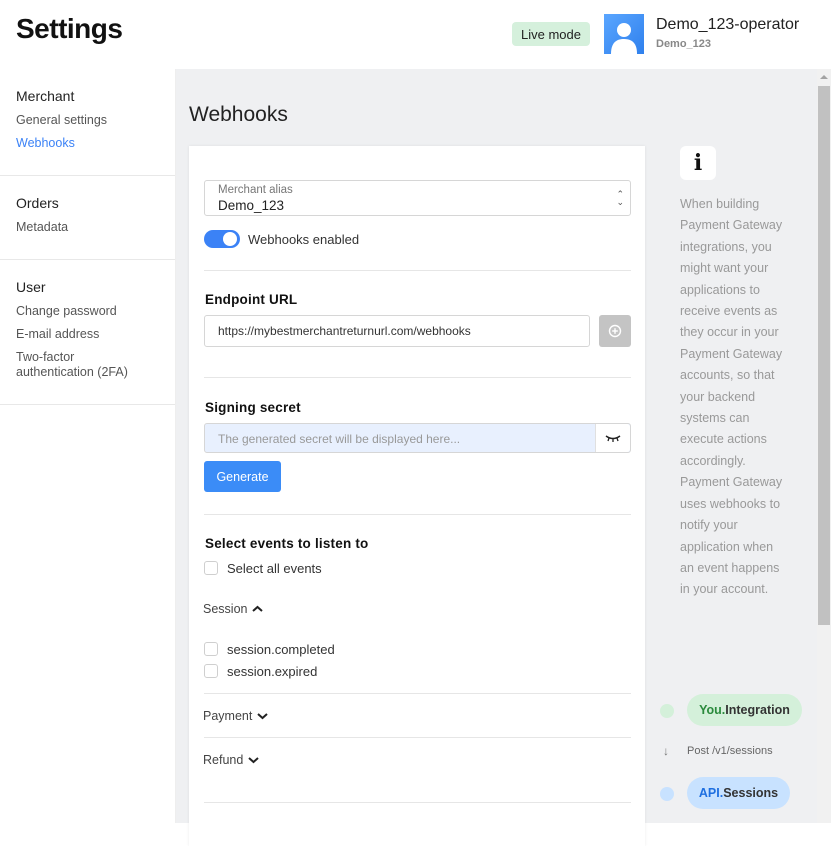 Image resolution: width=831 pixels, height=846 pixels. I want to click on info-icon: i, so click(698, 163).